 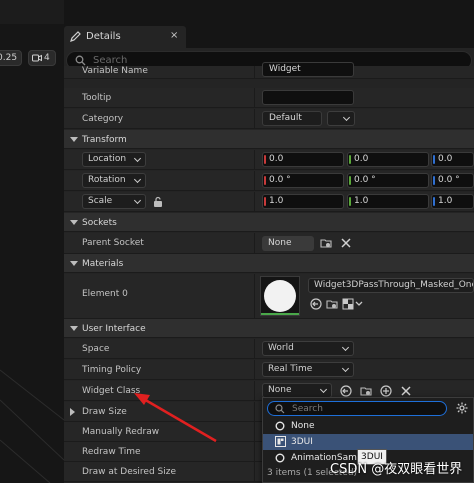 I want to click on redraw-time-label: Redraw Time, so click(x=111, y=452).